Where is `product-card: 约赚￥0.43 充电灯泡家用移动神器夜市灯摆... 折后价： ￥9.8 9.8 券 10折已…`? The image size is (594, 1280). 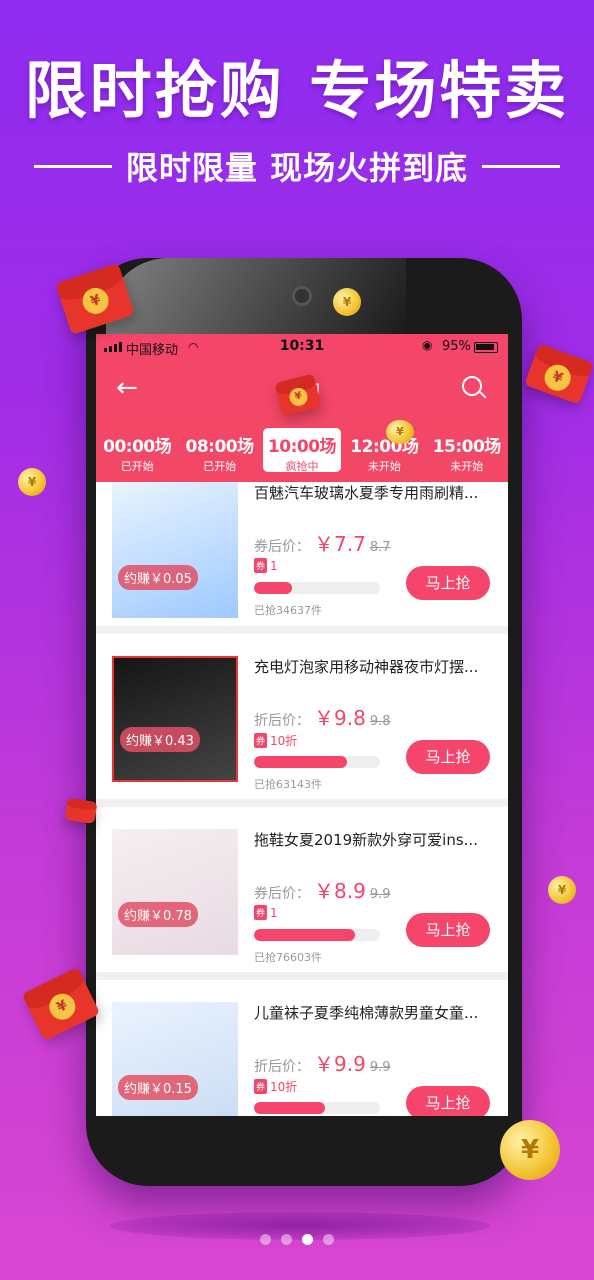
product-card: 约赚￥0.43 充电灯泡家用移动神器夜市灯摆... 折后价： ￥9.8 9.8 券 10折已… is located at coordinates (302, 720).